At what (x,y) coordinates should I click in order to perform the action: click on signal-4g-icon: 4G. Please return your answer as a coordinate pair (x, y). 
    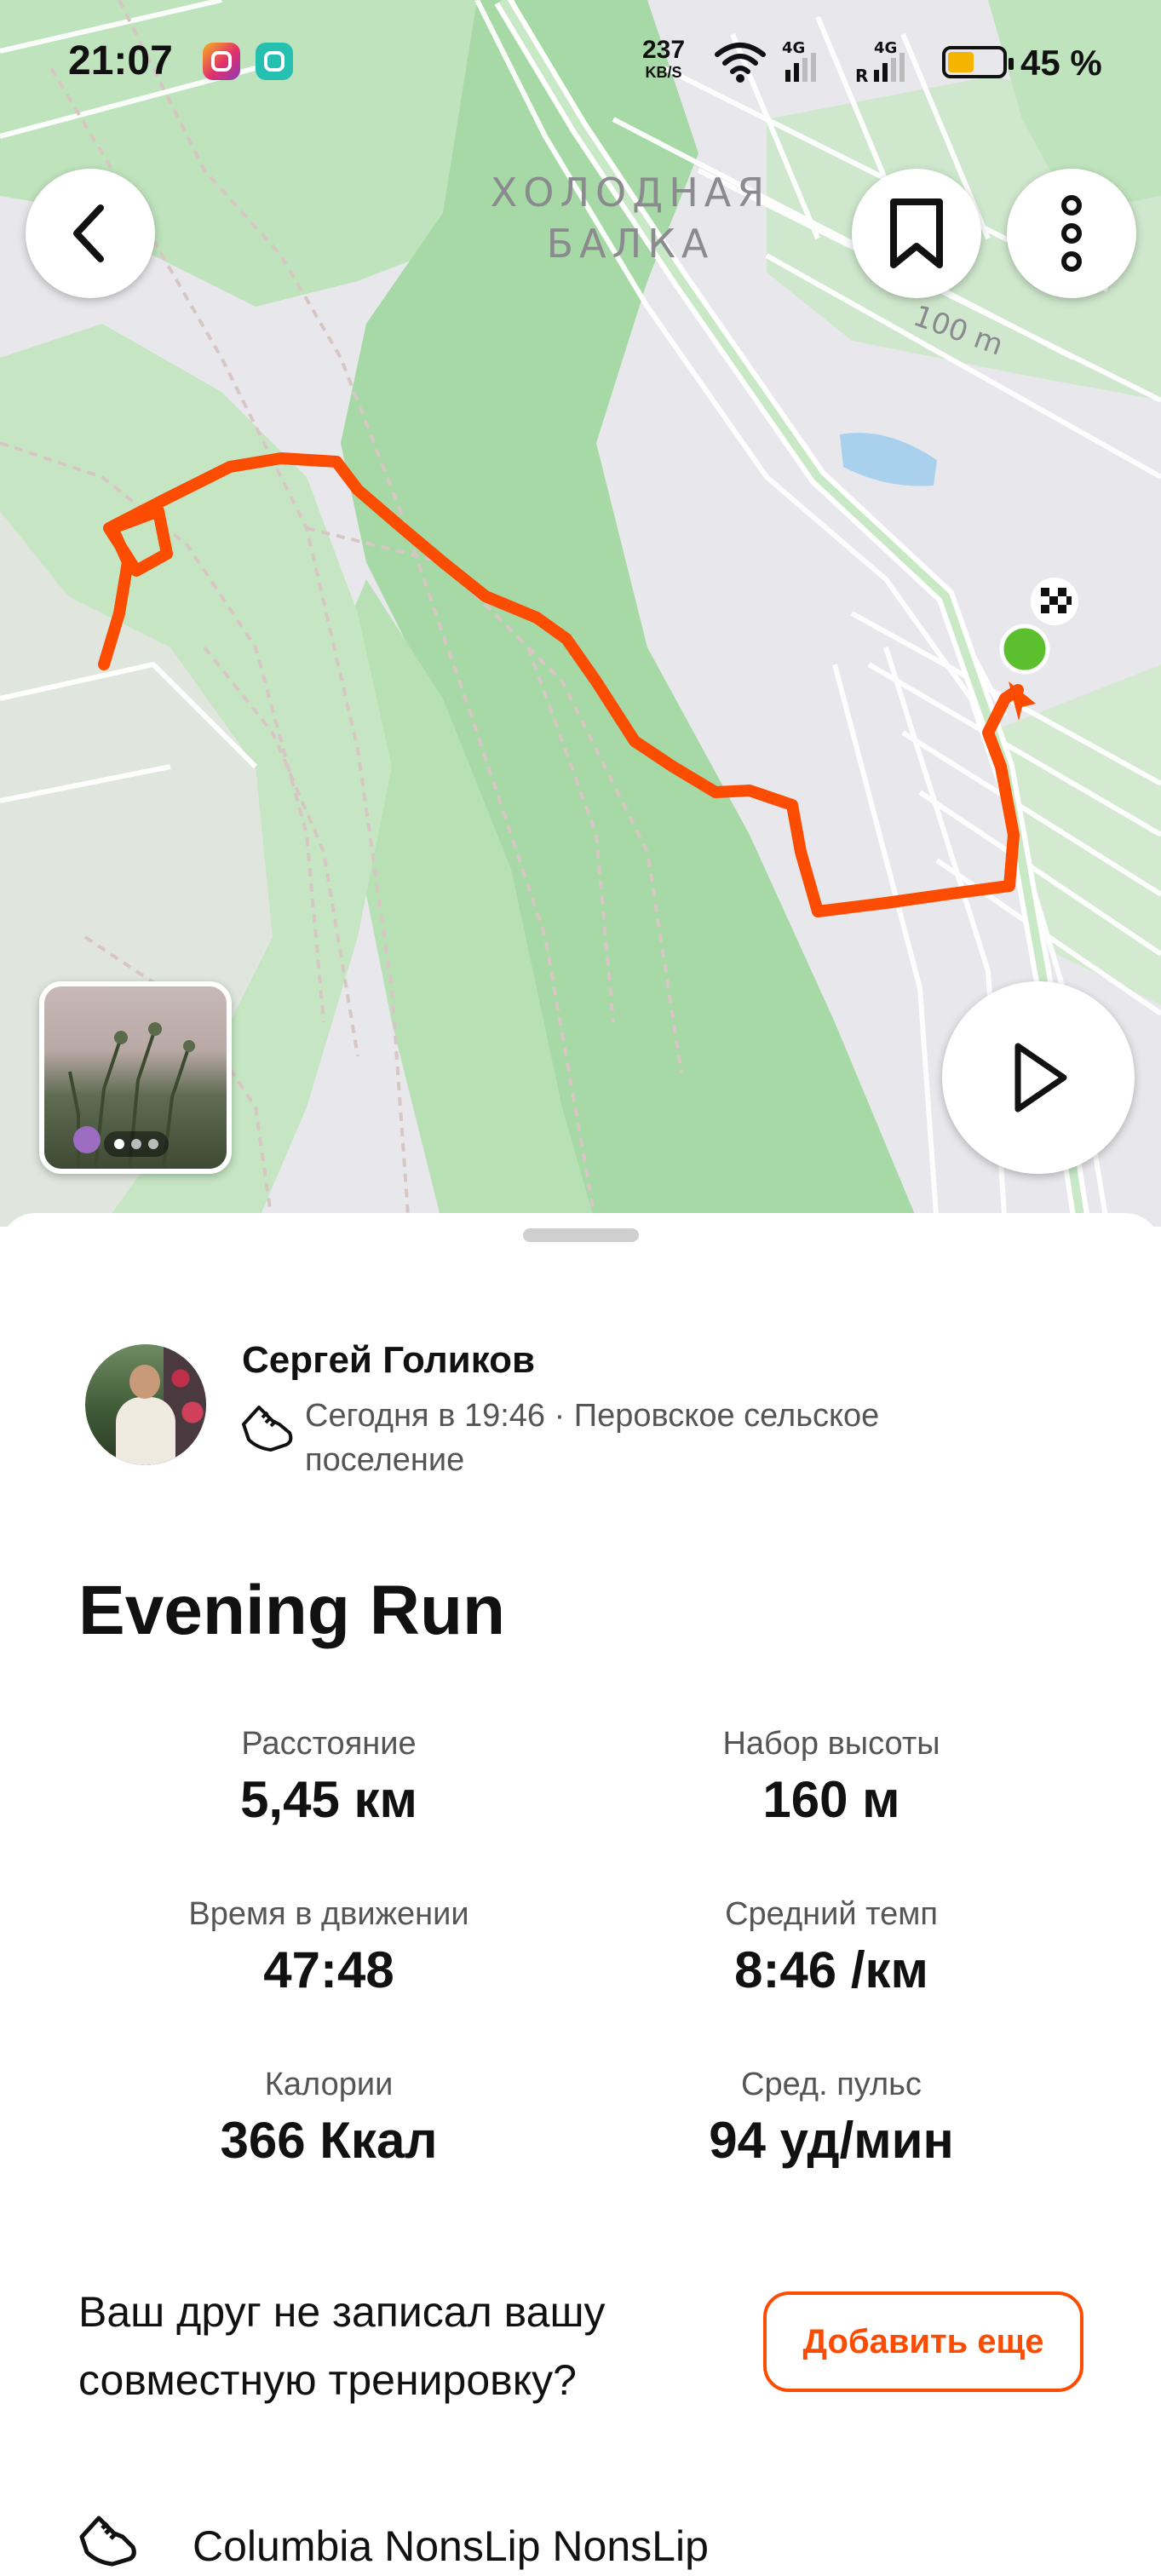
    Looking at the image, I should click on (799, 61).